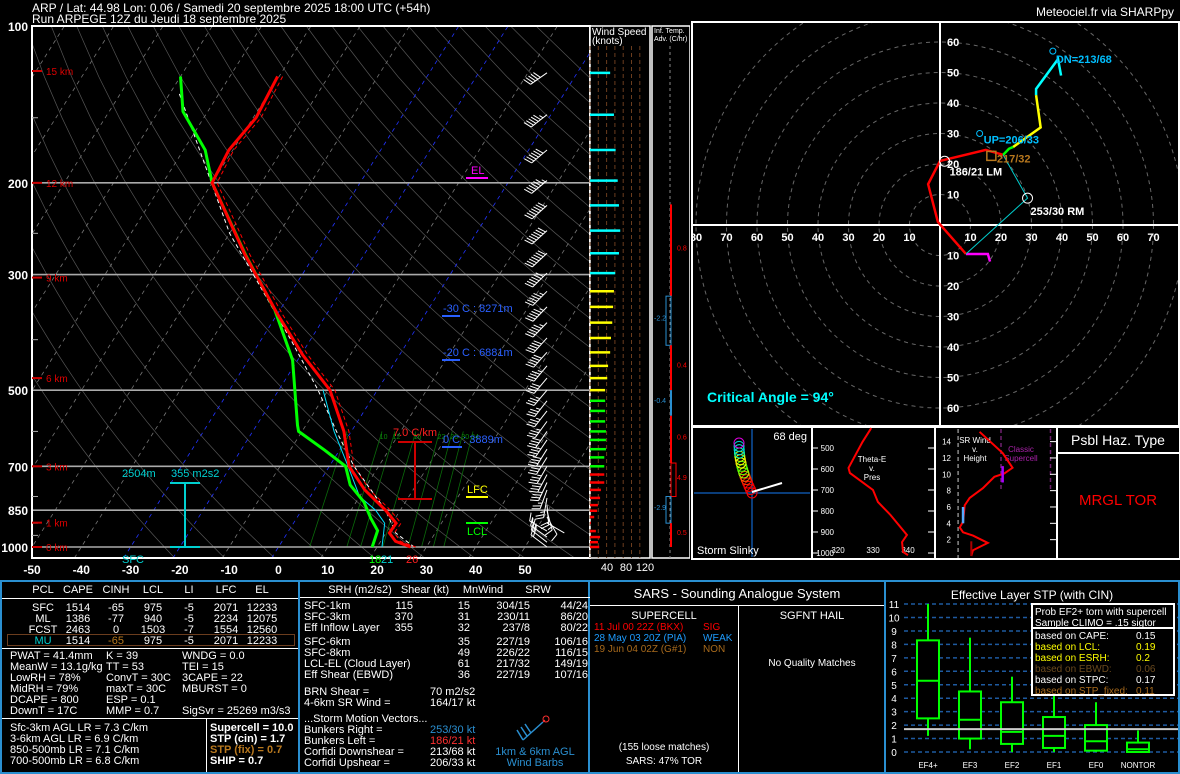  Describe the element at coordinates (986, 494) in the screenshot. I see `srwind-profile` at that location.